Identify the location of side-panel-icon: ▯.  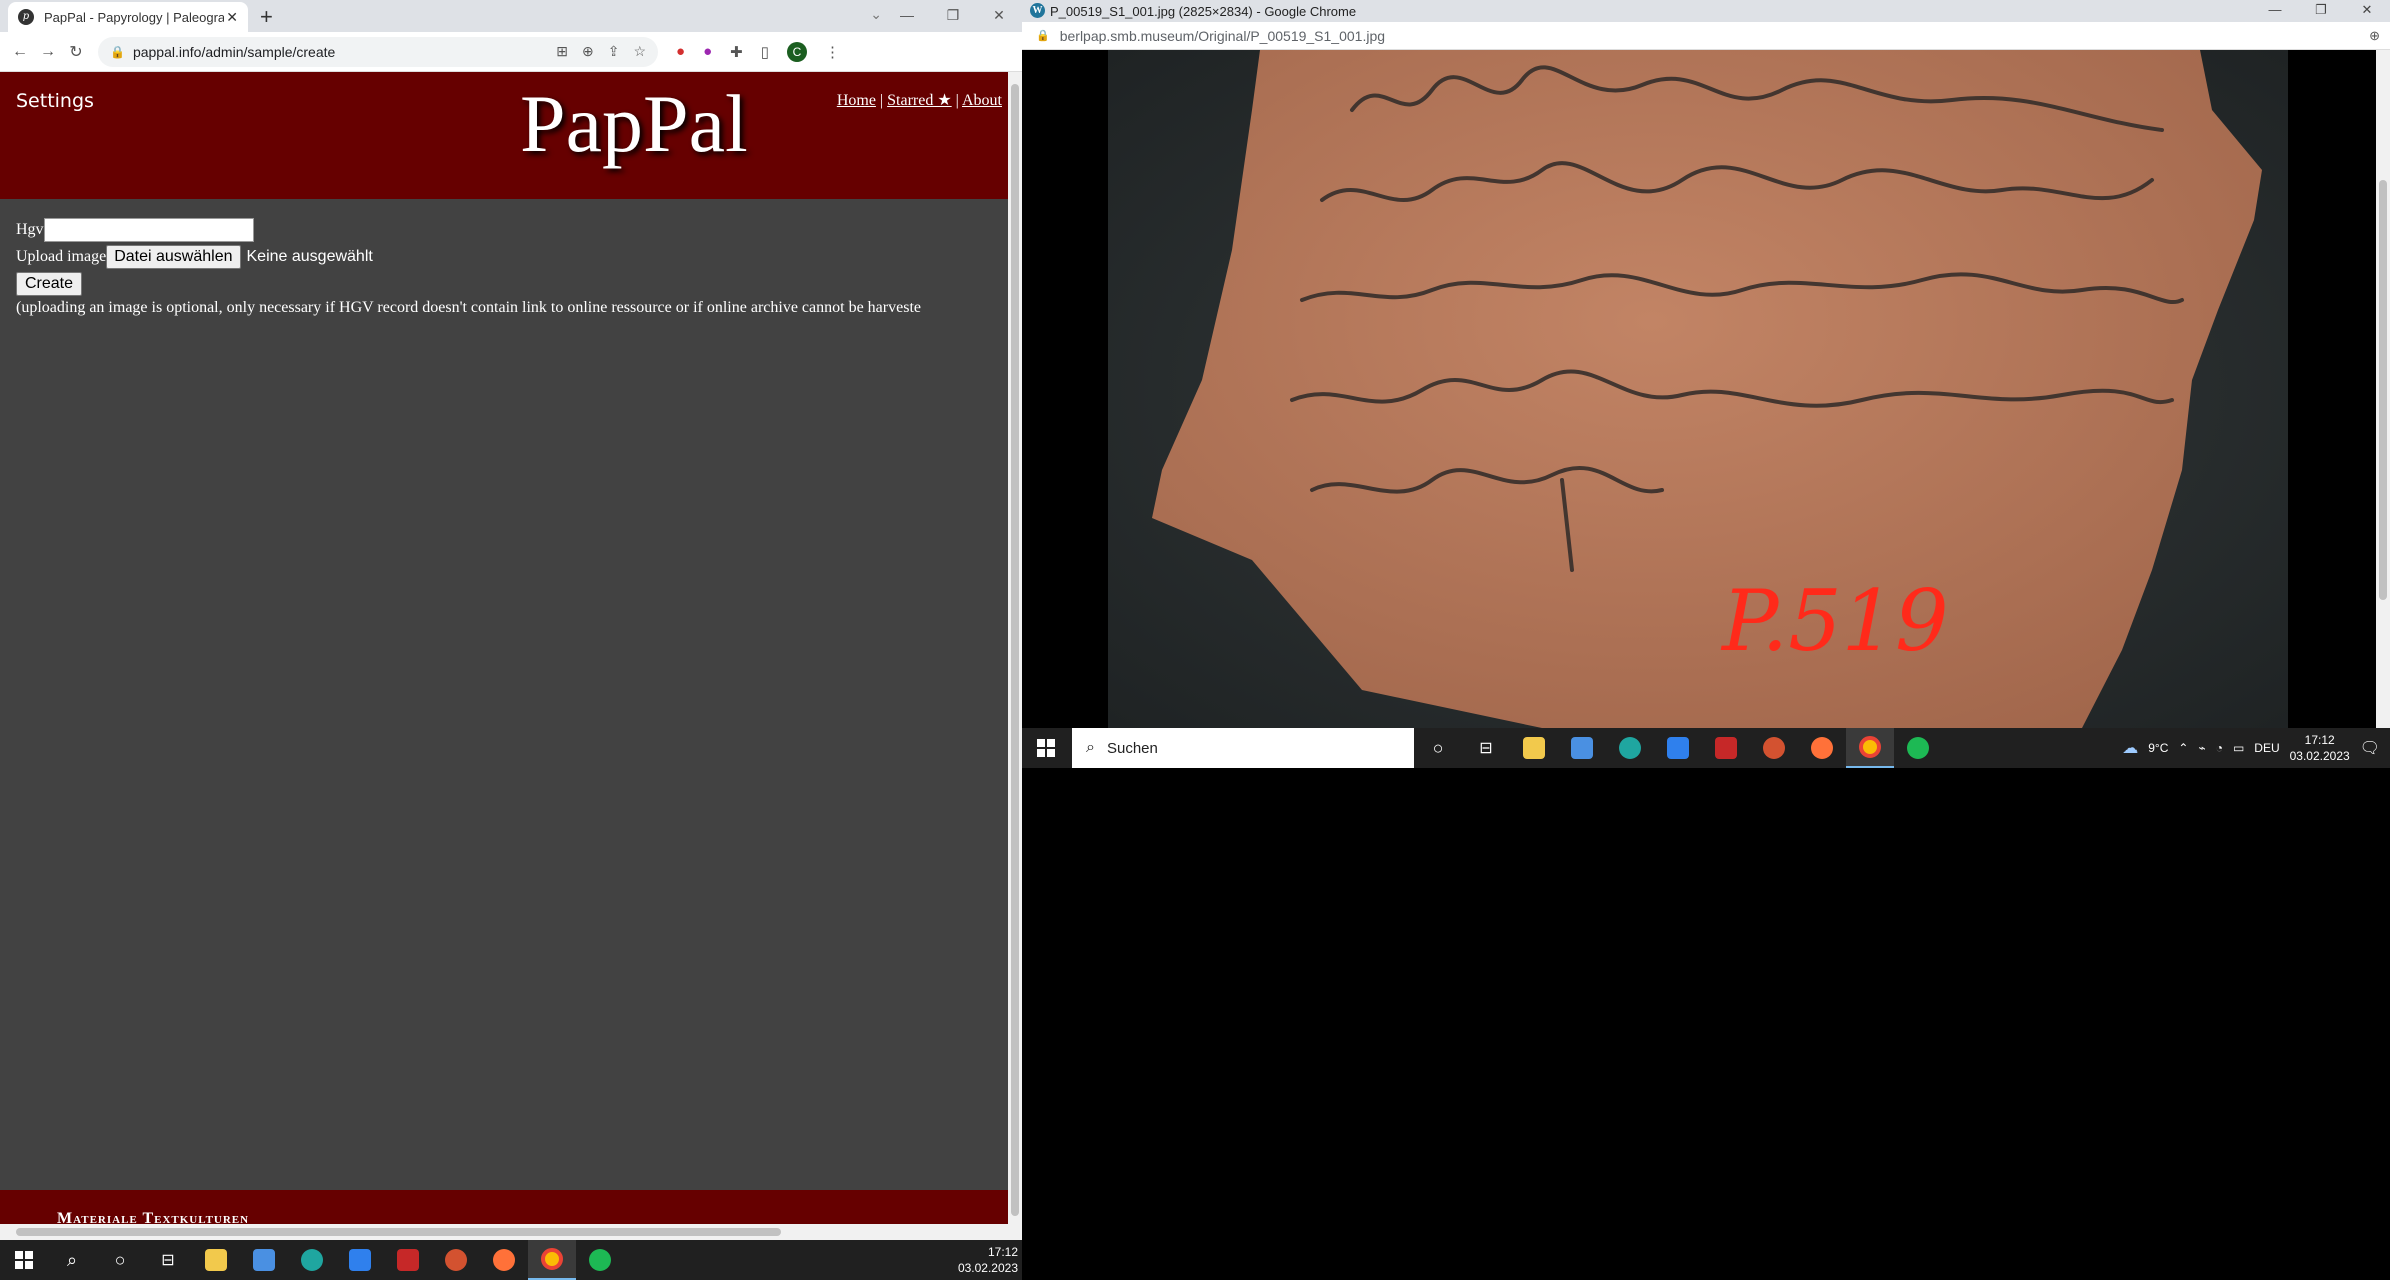
(765, 52).